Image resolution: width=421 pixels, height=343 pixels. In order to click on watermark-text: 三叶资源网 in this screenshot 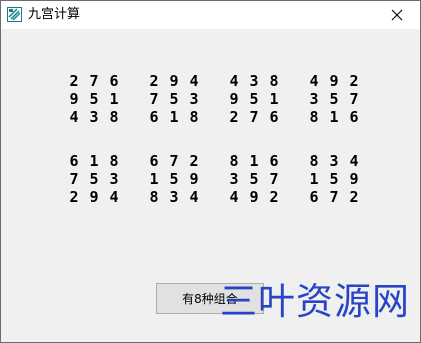, I will do `click(315, 301)`.